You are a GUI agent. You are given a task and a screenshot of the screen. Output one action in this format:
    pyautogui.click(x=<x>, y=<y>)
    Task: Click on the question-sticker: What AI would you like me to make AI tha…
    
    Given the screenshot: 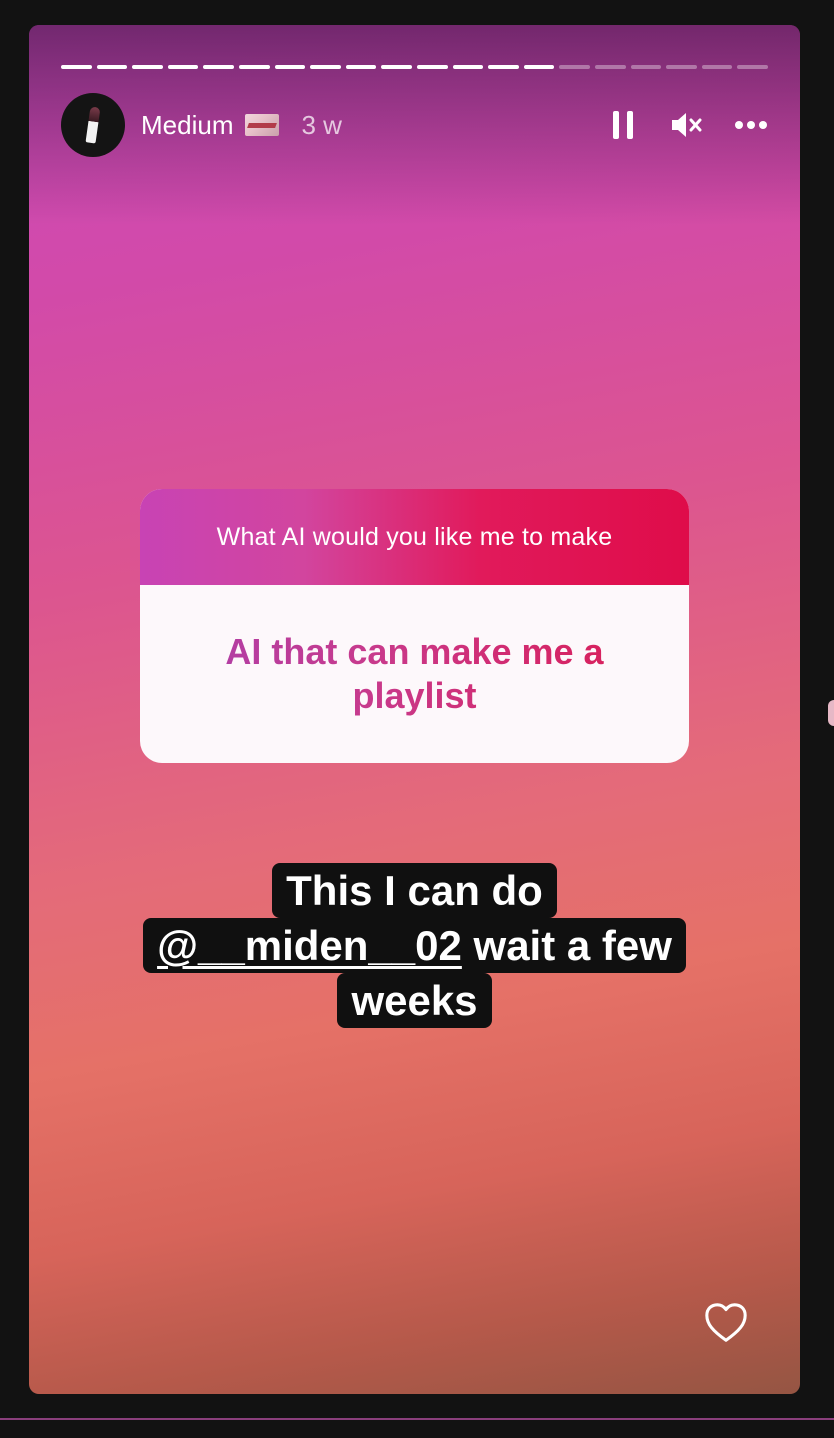 What is the action you would take?
    pyautogui.click(x=414, y=626)
    